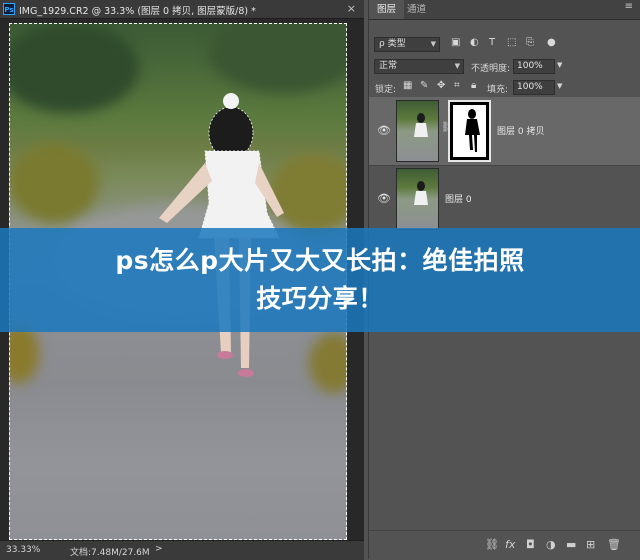 Image resolution: width=640 pixels, height=560 pixels. What do you see at coordinates (590, 544) in the screenshot?
I see `new-layer-icon: ⊞` at bounding box center [590, 544].